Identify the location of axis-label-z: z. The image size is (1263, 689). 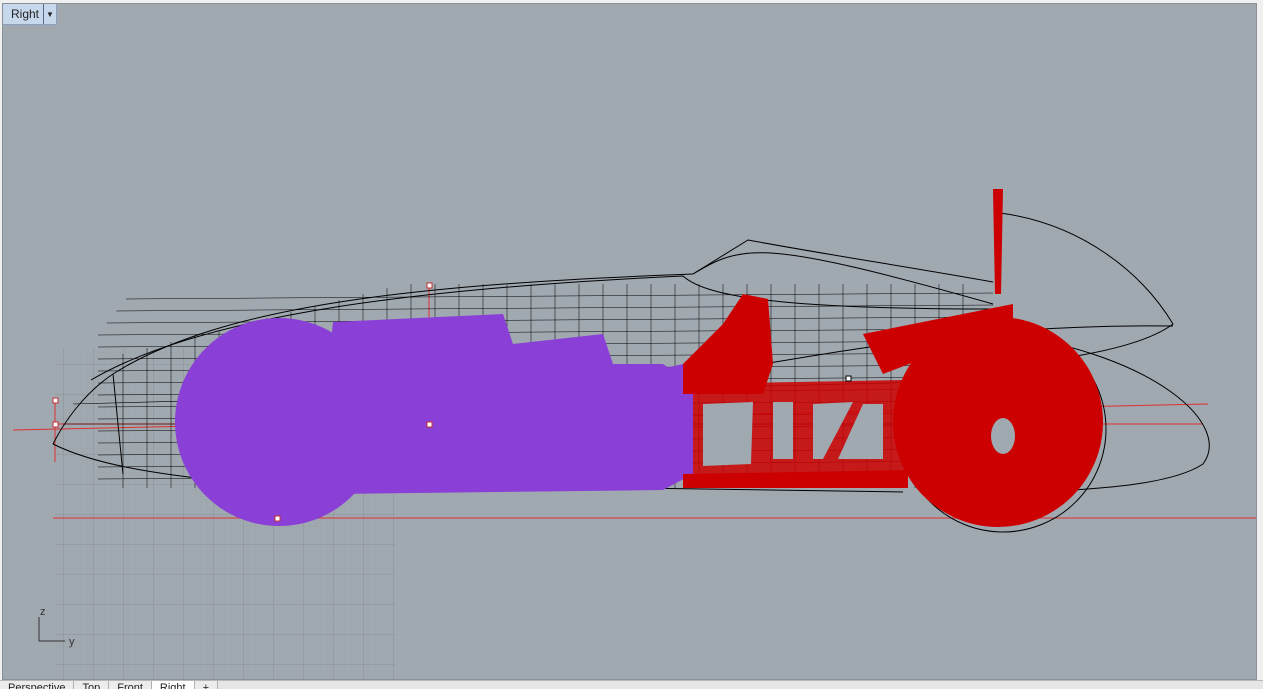
(43, 612).